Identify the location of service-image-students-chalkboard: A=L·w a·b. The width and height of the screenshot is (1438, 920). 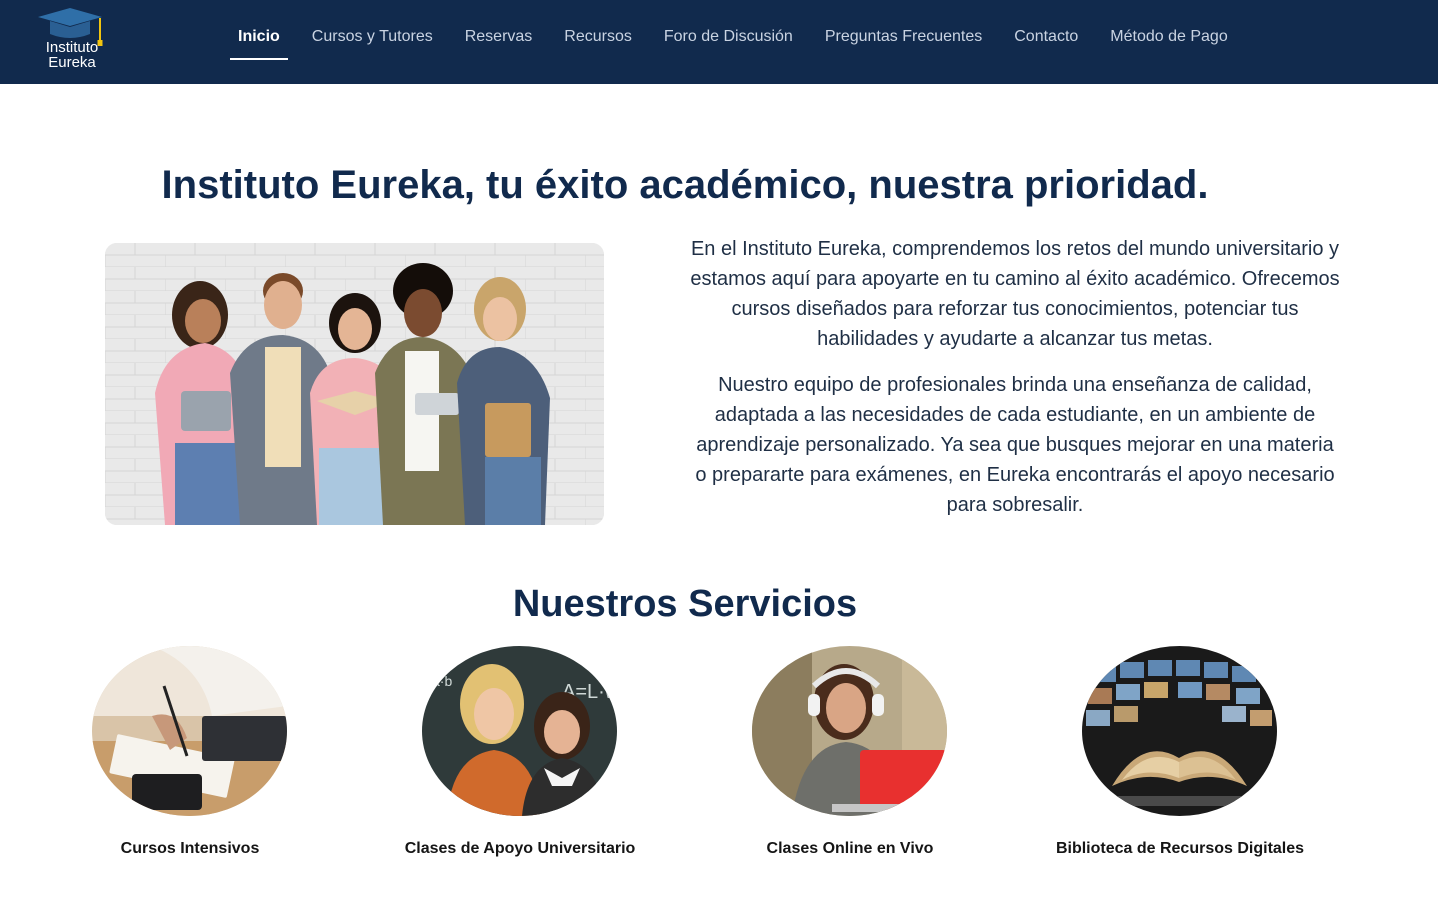
(519, 731).